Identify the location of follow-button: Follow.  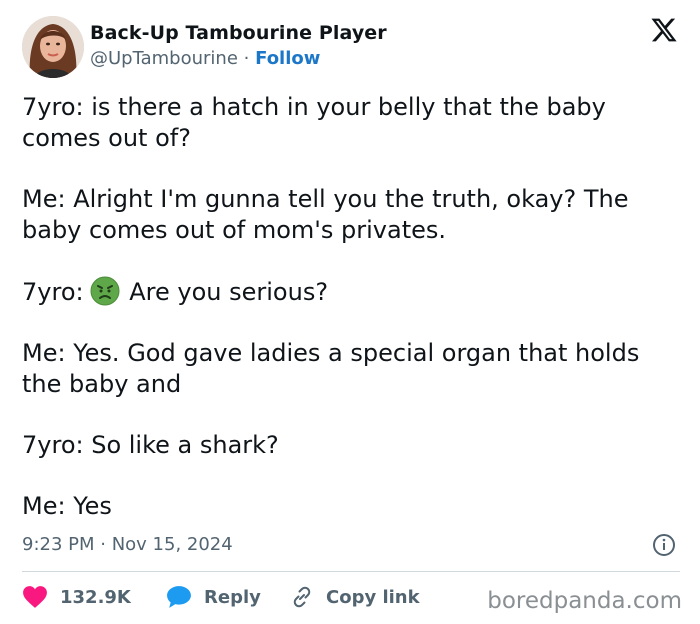
(287, 58).